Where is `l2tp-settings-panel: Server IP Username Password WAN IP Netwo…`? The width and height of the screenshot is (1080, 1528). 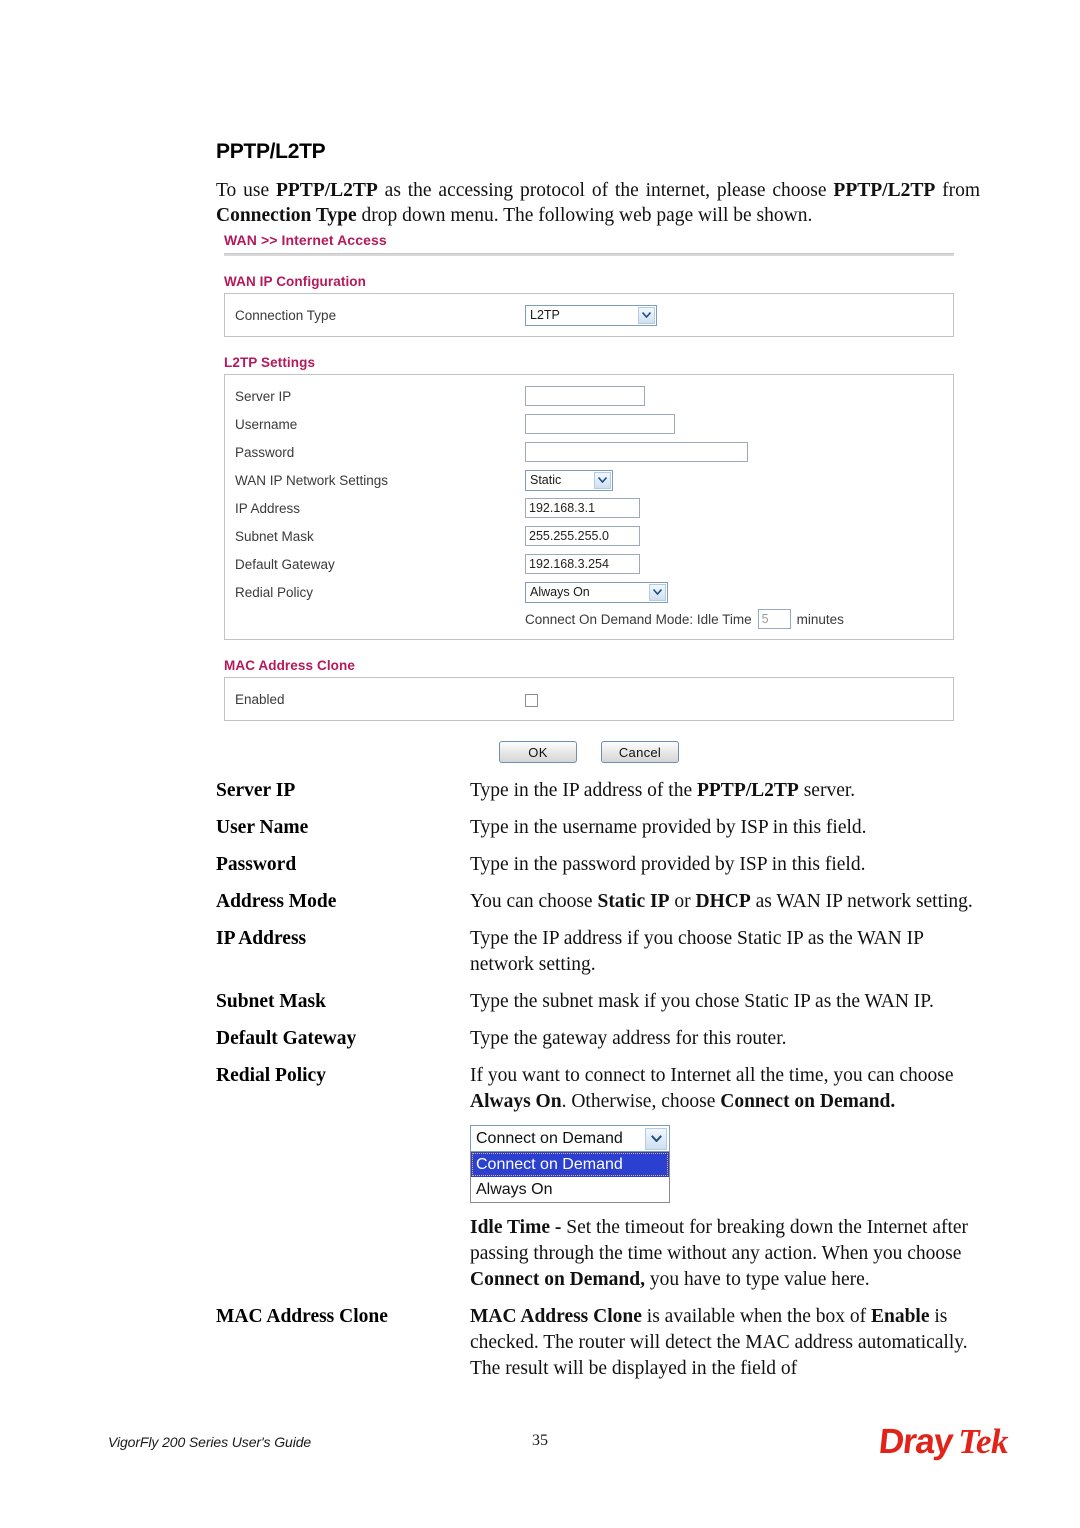 l2tp-settings-panel: Server IP Username Password WAN IP Netwo… is located at coordinates (589, 507).